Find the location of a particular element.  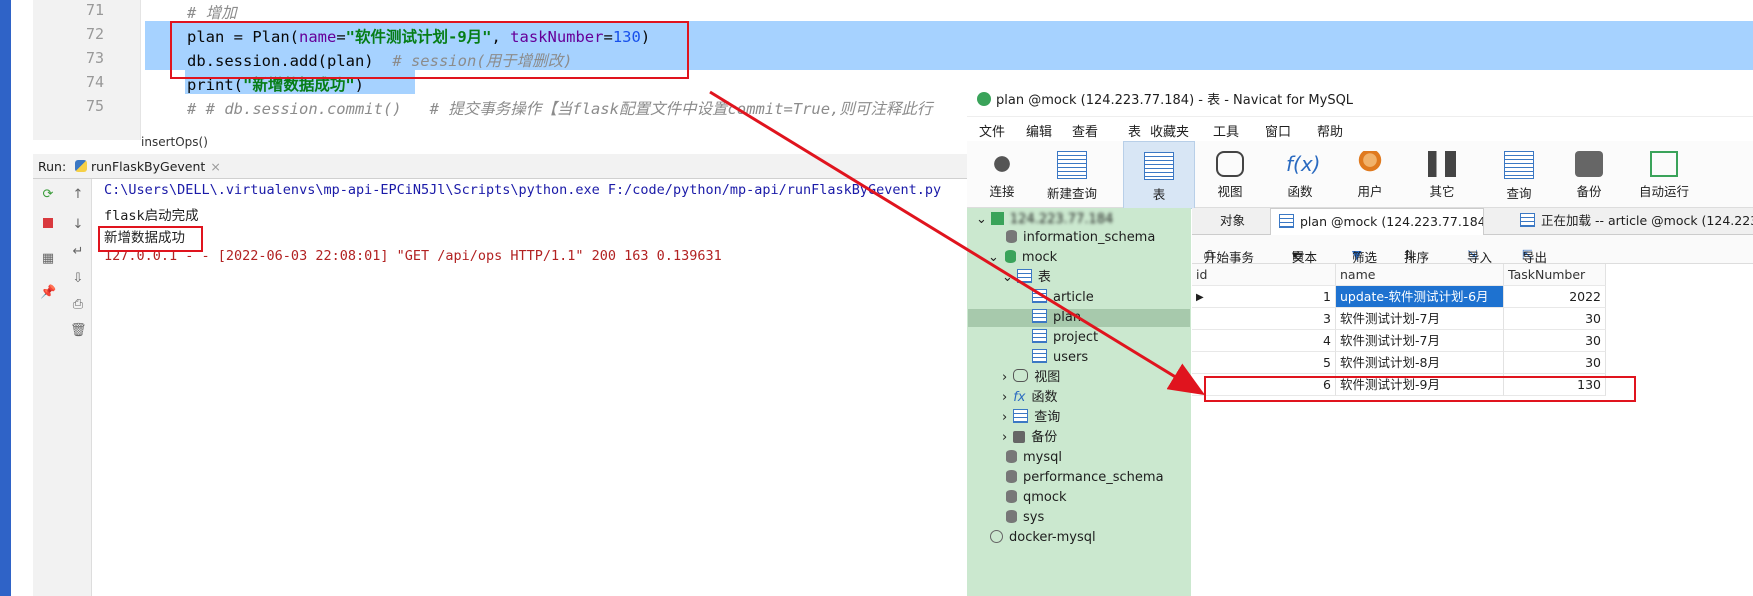

annotation-arrow is located at coordinates (957, 243).